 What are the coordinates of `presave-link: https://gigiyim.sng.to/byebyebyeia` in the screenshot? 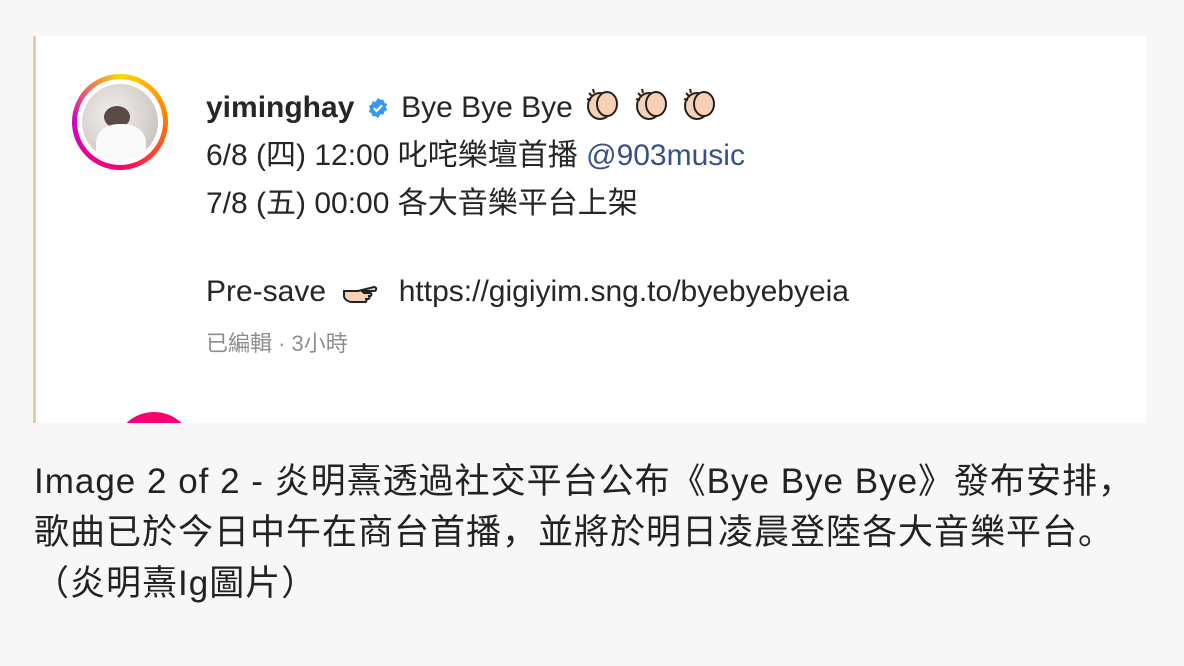 It's located at (624, 291).